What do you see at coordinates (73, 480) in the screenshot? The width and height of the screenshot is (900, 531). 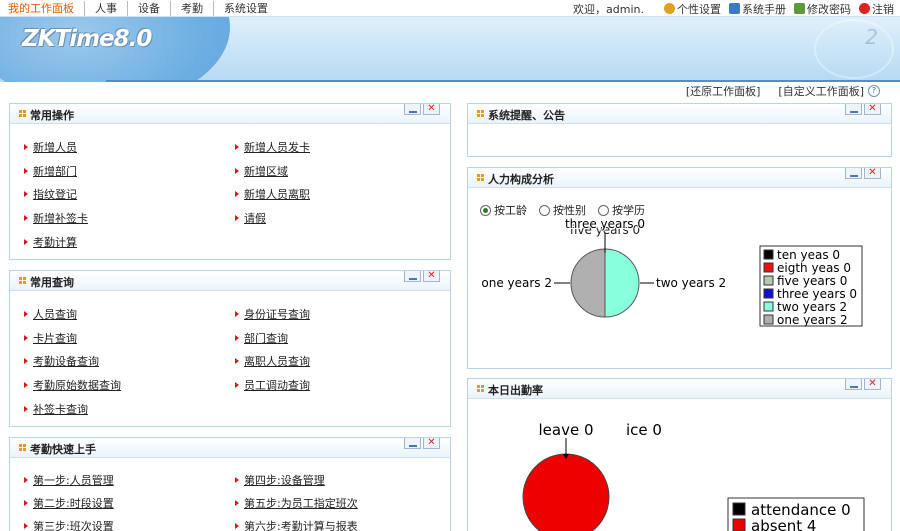 I see `link-label: 第一步:人员管理` at bounding box center [73, 480].